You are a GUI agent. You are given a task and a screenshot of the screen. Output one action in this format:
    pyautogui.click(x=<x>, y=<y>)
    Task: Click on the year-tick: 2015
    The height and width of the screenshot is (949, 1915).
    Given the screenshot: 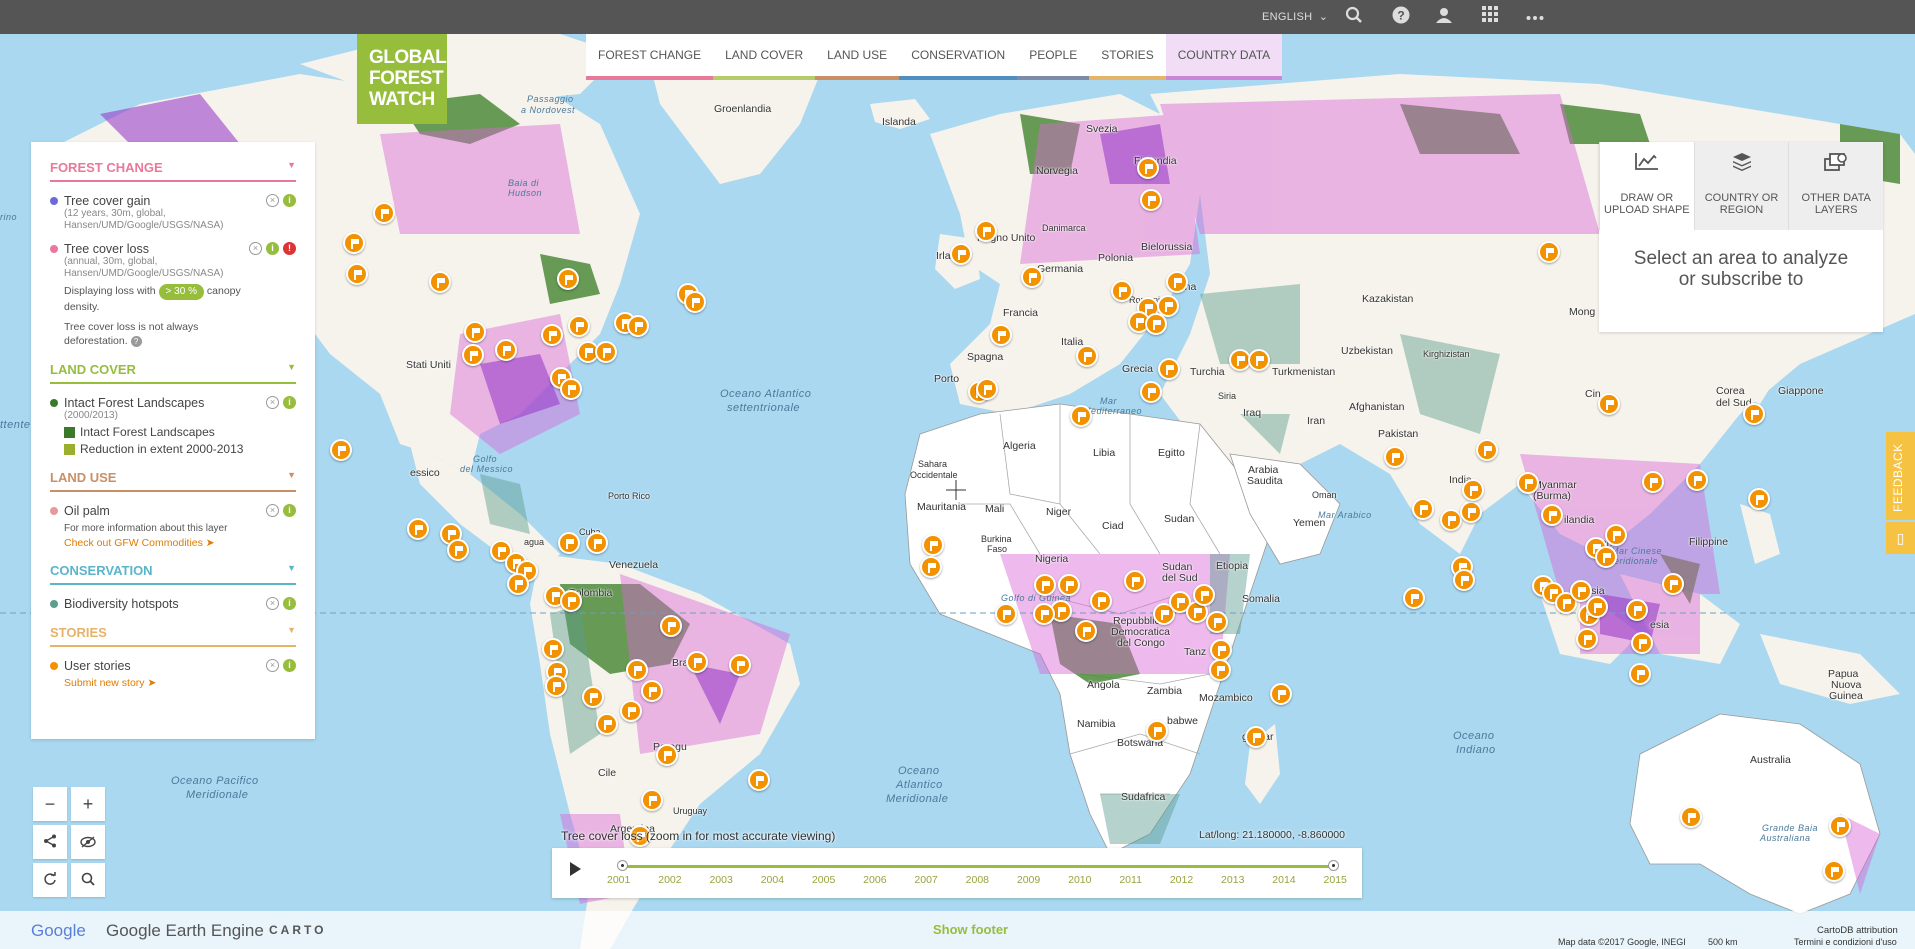 What is the action you would take?
    pyautogui.click(x=1335, y=880)
    